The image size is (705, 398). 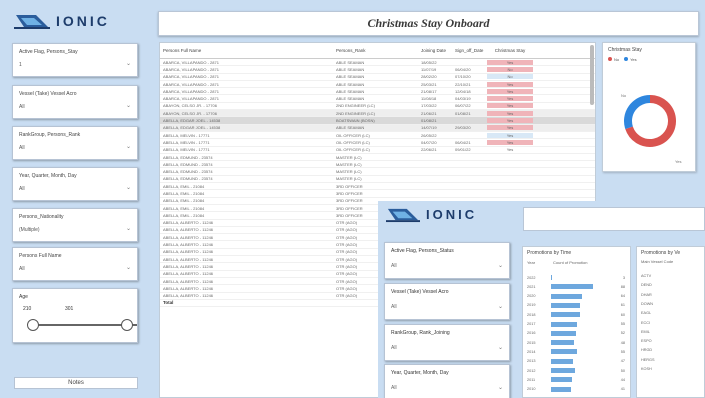 I want to click on slicer-date: Year, Quarter, Month, Day All ⌄, so click(x=75, y=184).